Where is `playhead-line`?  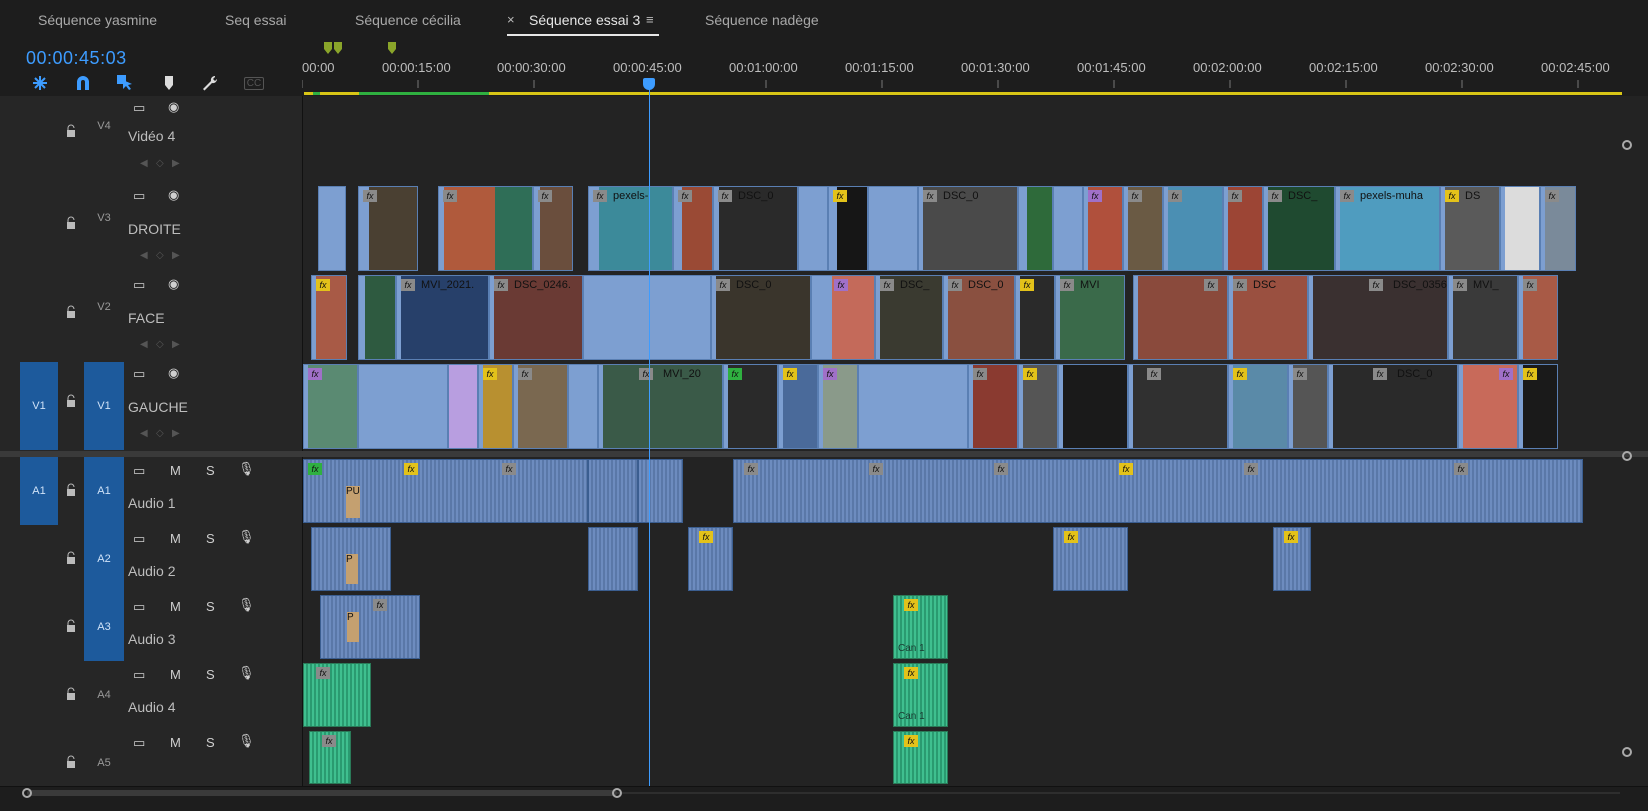 playhead-line is located at coordinates (649, 433).